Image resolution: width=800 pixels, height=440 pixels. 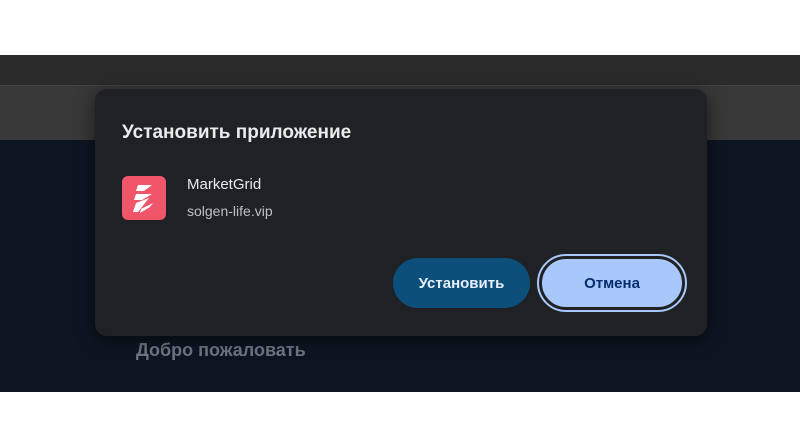 I want to click on page-top-margin, so click(x=400, y=27).